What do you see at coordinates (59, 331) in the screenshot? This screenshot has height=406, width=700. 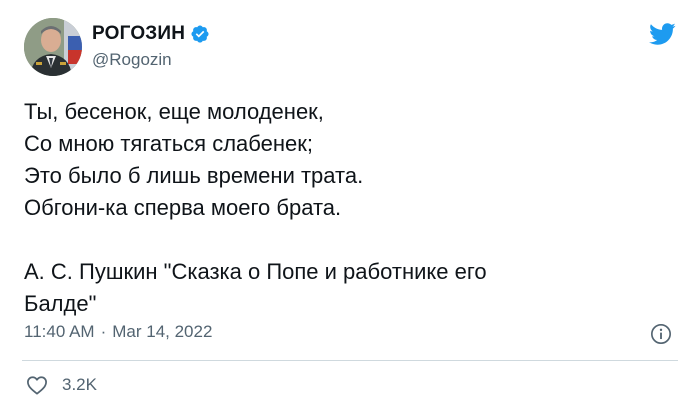 I see `tweet-time: 11:40 AM` at bounding box center [59, 331].